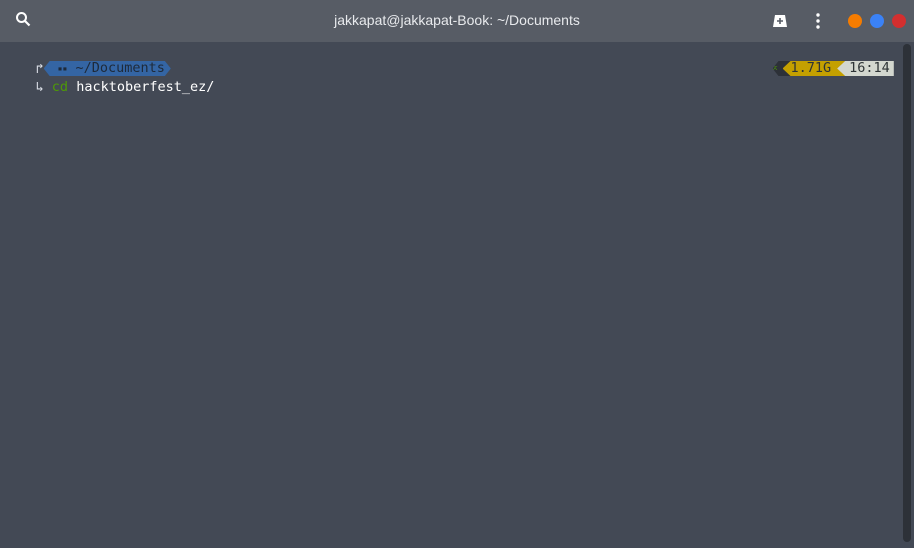 Image resolution: width=914 pixels, height=548 pixels. Describe the element at coordinates (39, 87) in the screenshot. I see `prompt-bottom-arrow: ↳` at that location.